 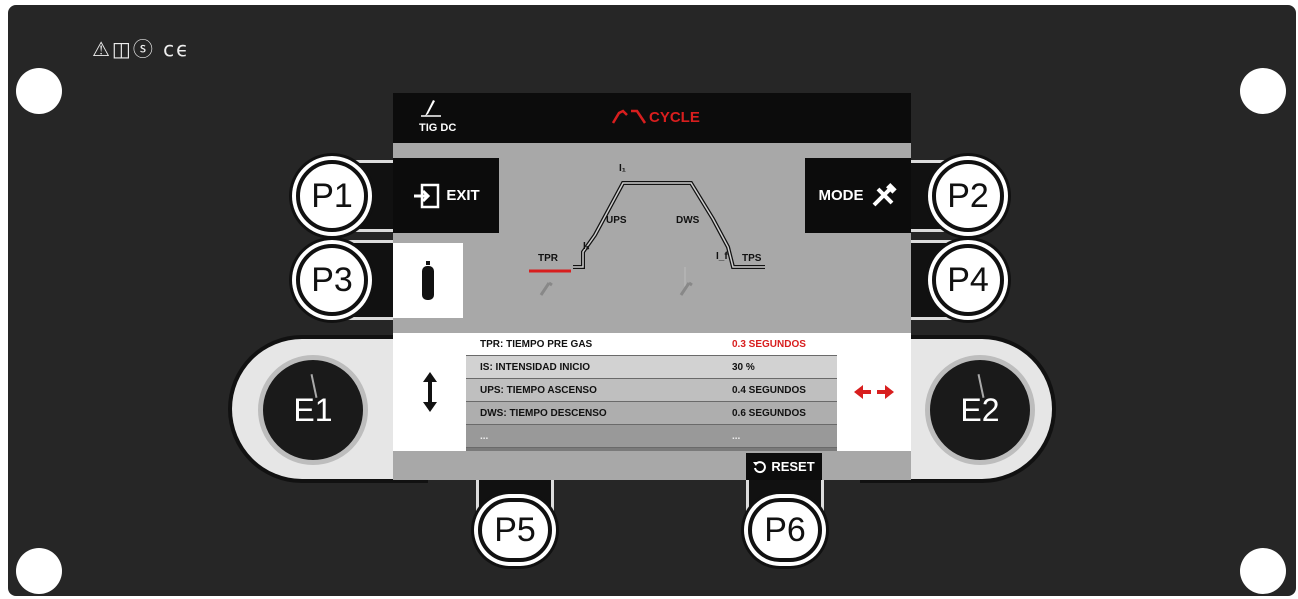 I want to click on label-tpr: TPR, so click(x=548, y=258).